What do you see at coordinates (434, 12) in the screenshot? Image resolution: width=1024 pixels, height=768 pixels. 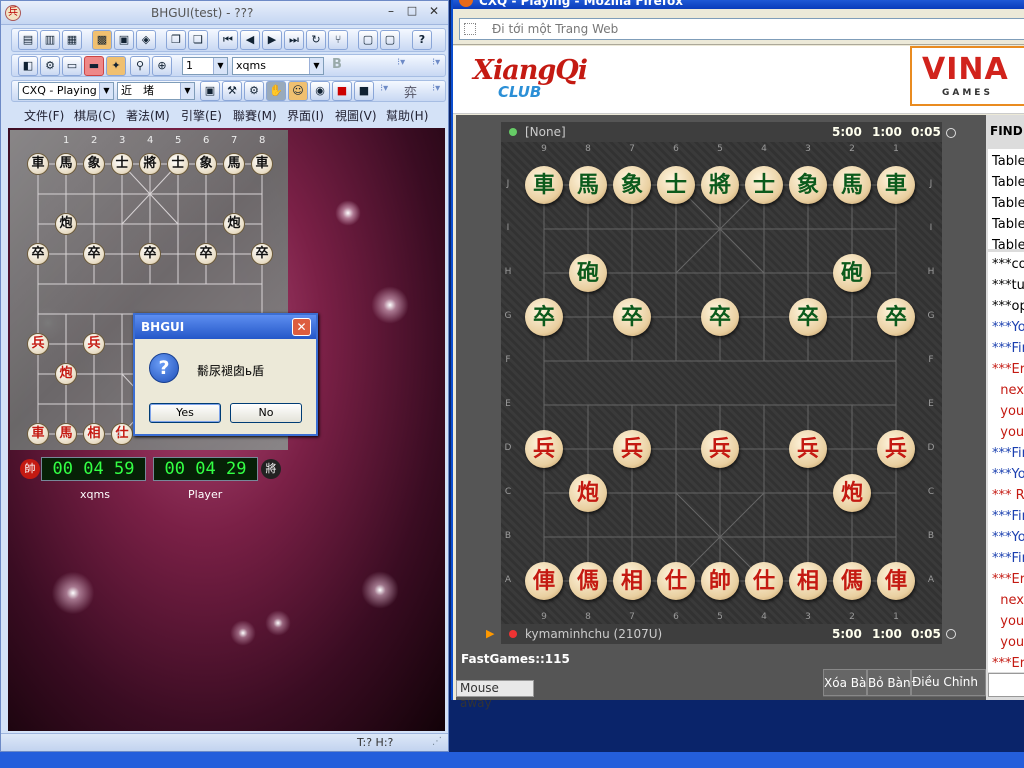 I see `close-button: ✕` at bounding box center [434, 12].